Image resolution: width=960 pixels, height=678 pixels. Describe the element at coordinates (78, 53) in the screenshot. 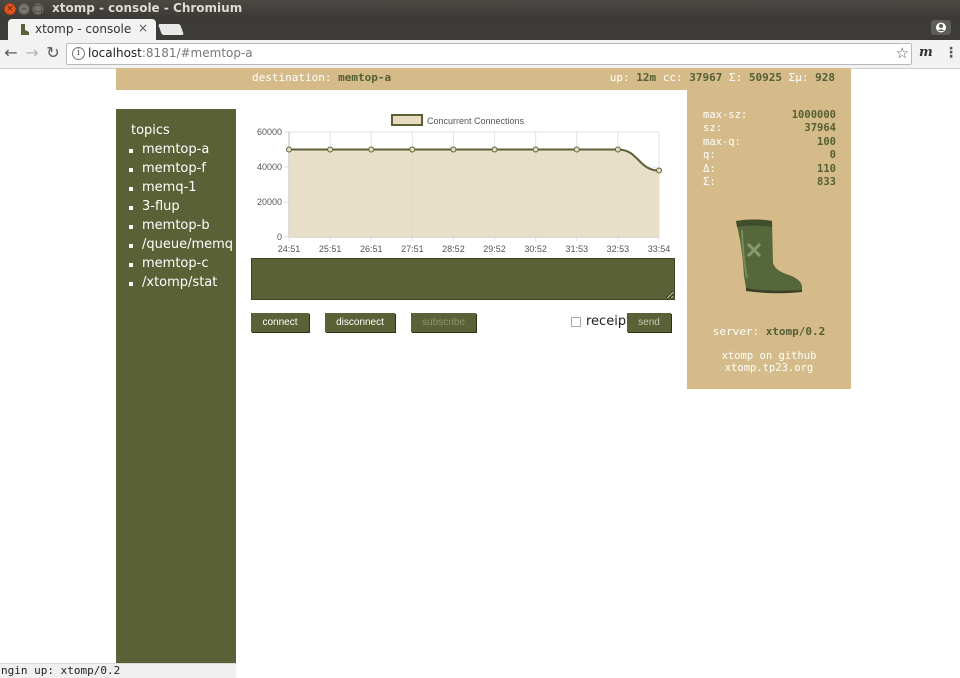

I see `info-icon: i` at that location.